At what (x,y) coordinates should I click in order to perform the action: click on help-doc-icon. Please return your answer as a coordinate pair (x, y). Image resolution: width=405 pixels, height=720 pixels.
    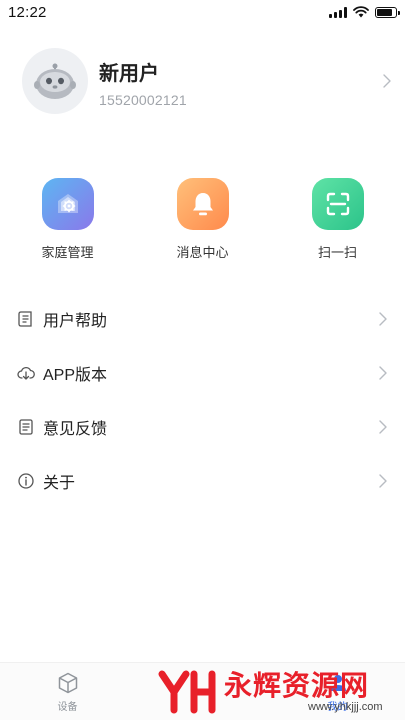
    Looking at the image, I should click on (26, 319).